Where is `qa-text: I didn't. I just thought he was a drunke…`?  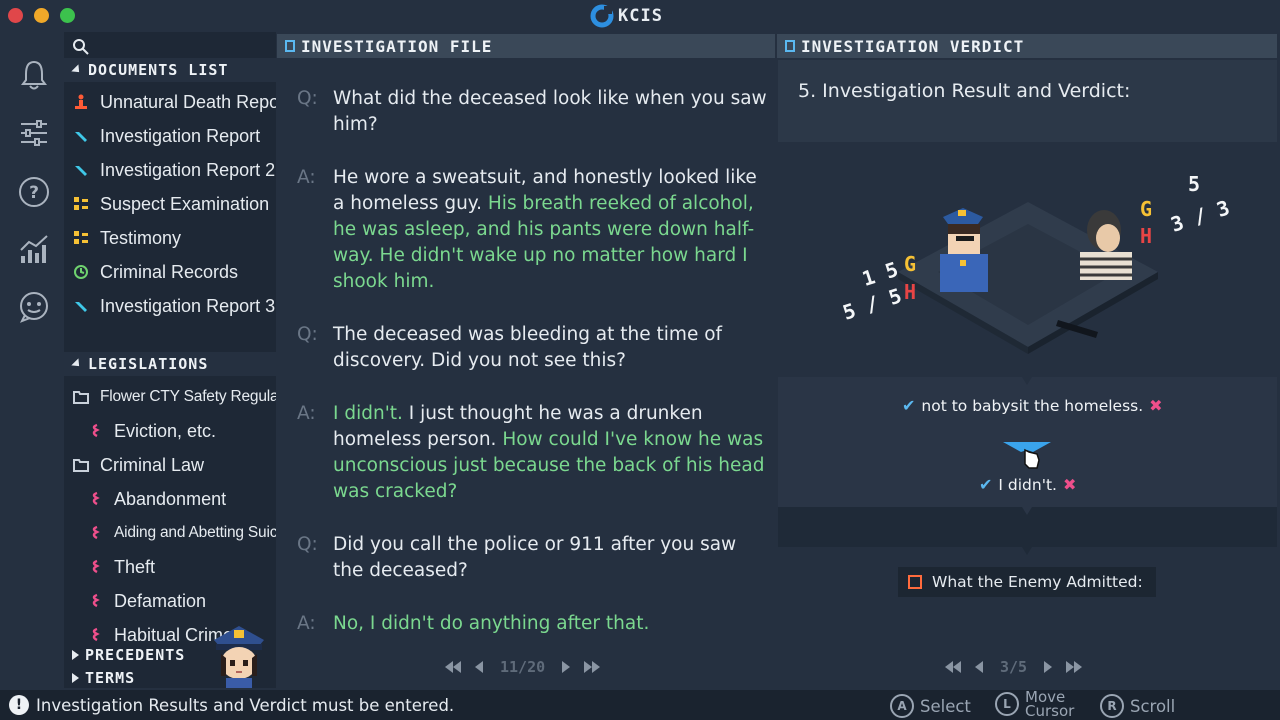 qa-text: I didn't. I just thought he was a drunke… is located at coordinates (550, 453).